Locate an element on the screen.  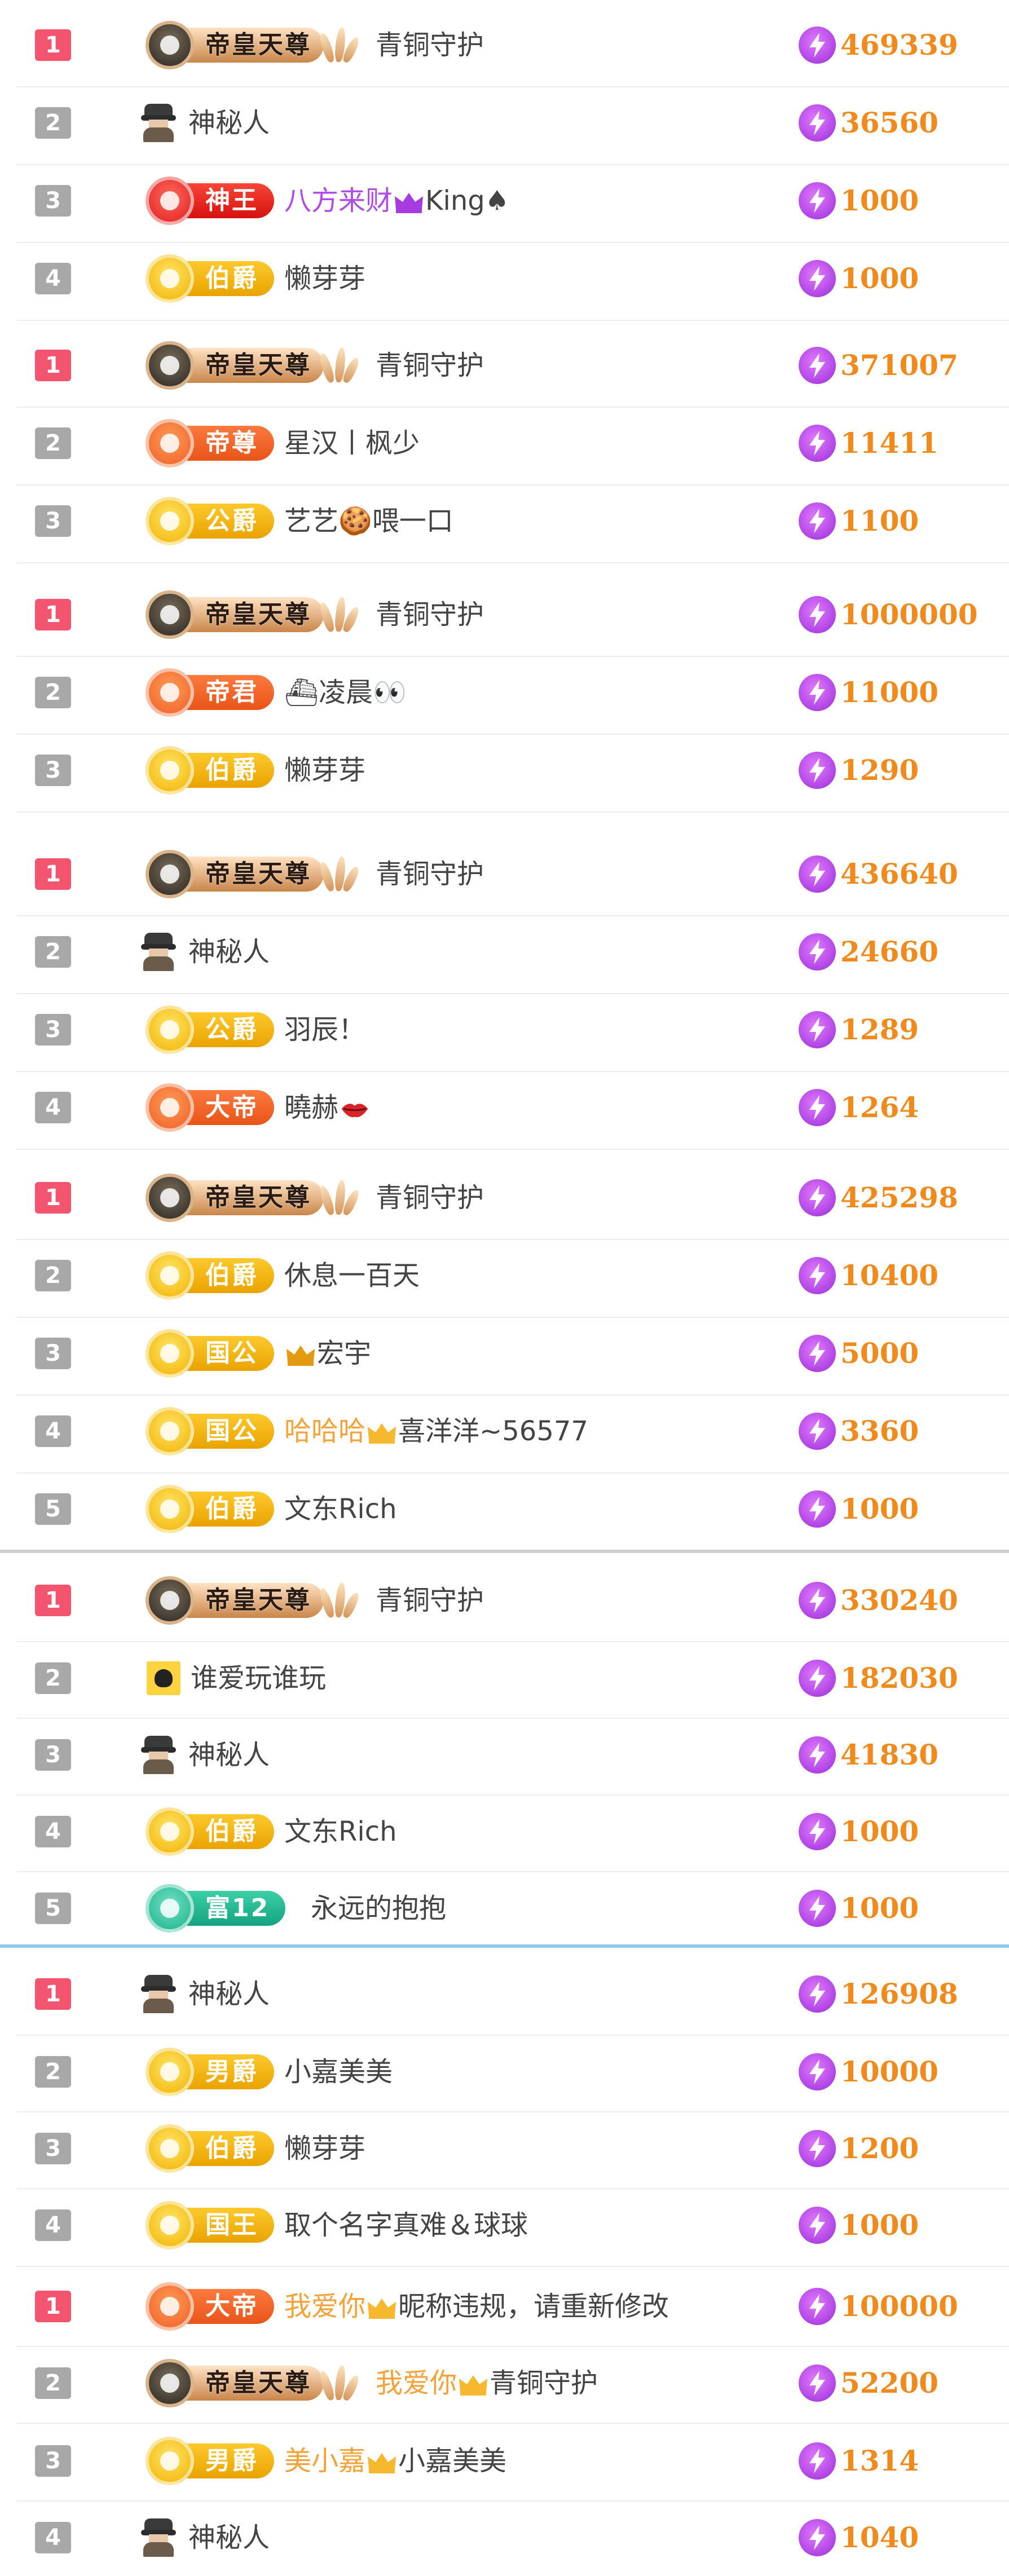
name-text: 羽辰！ is located at coordinates (325, 1030).